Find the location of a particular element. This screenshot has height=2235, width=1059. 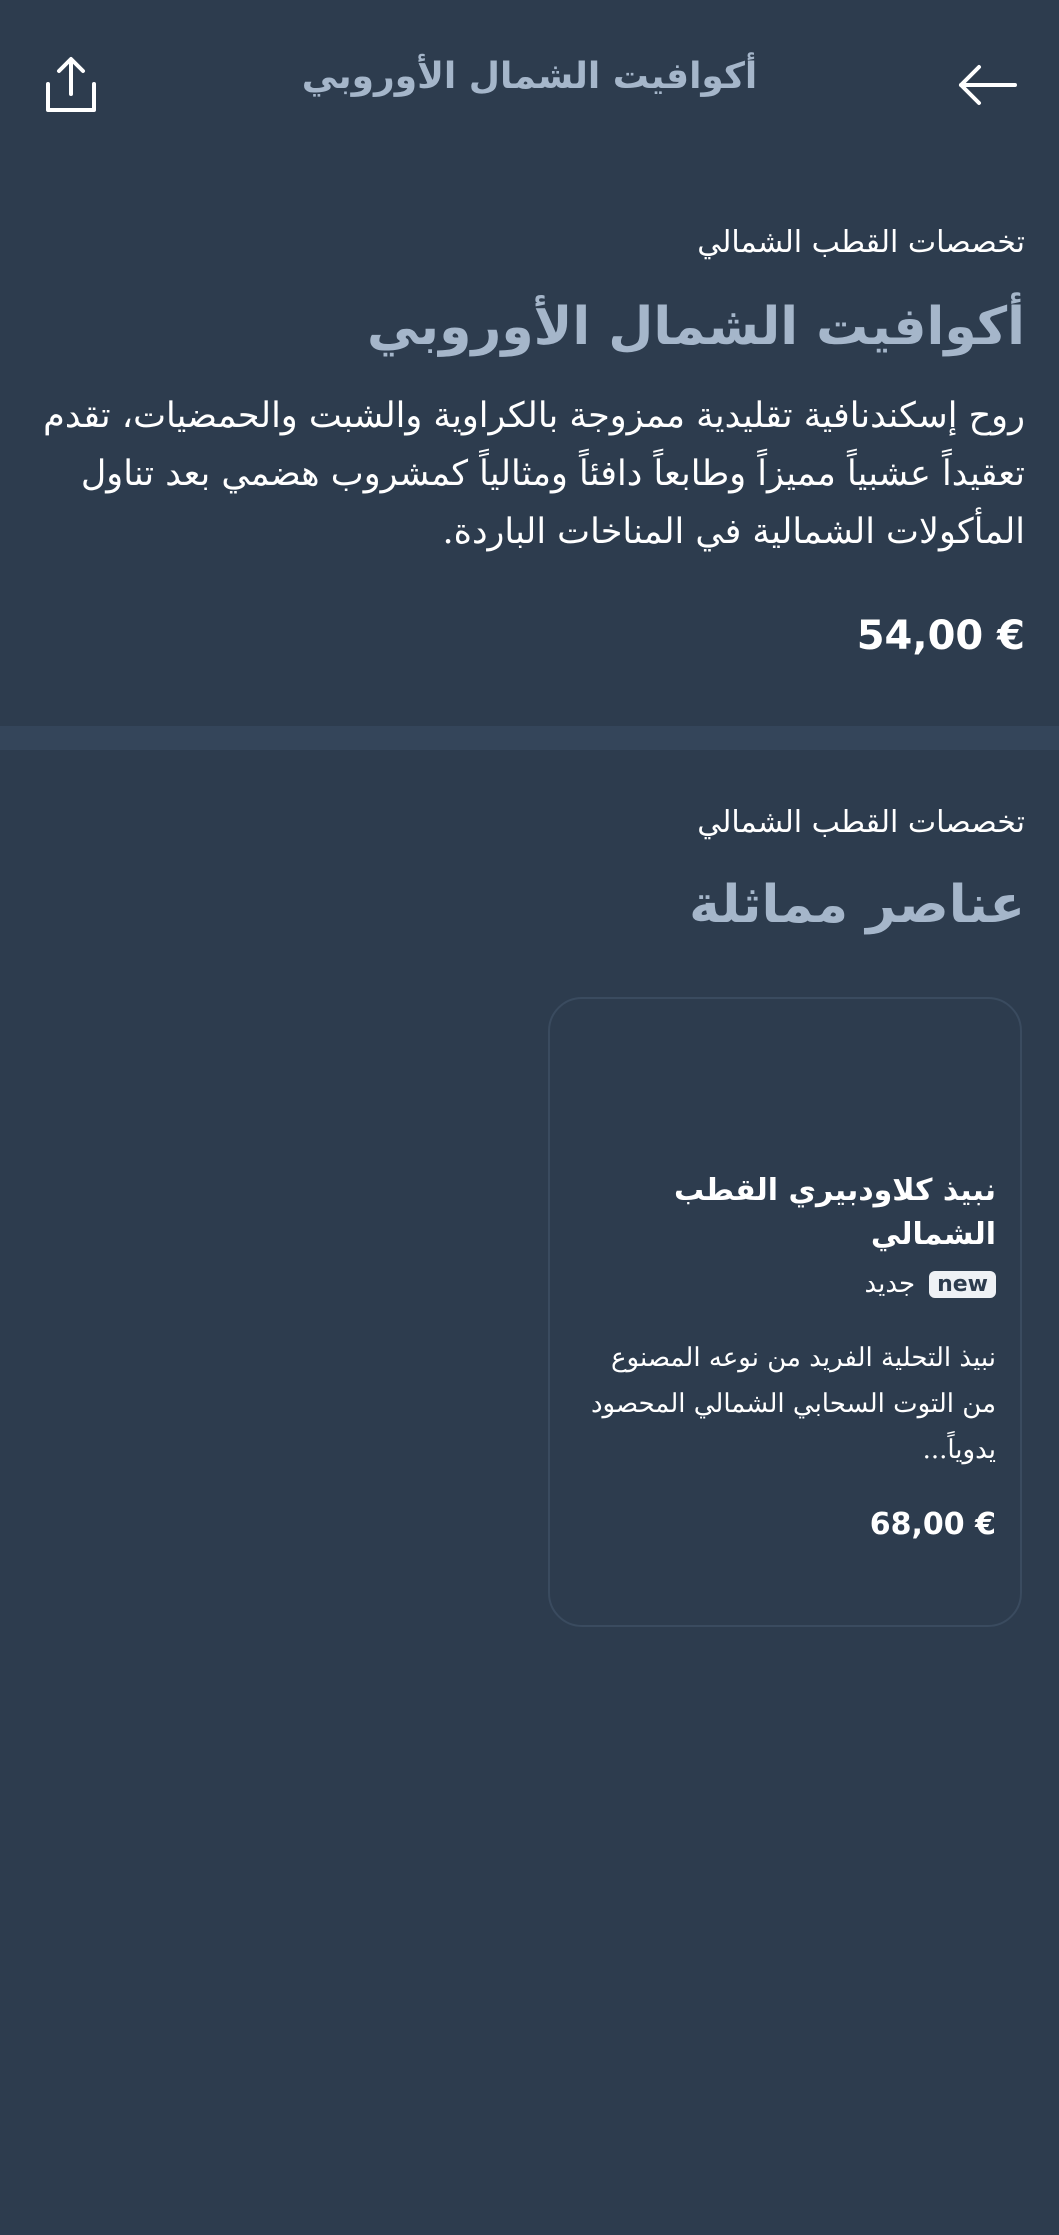

product-title: أكوافيت الشمال الأوروبي is located at coordinates (695, 327).